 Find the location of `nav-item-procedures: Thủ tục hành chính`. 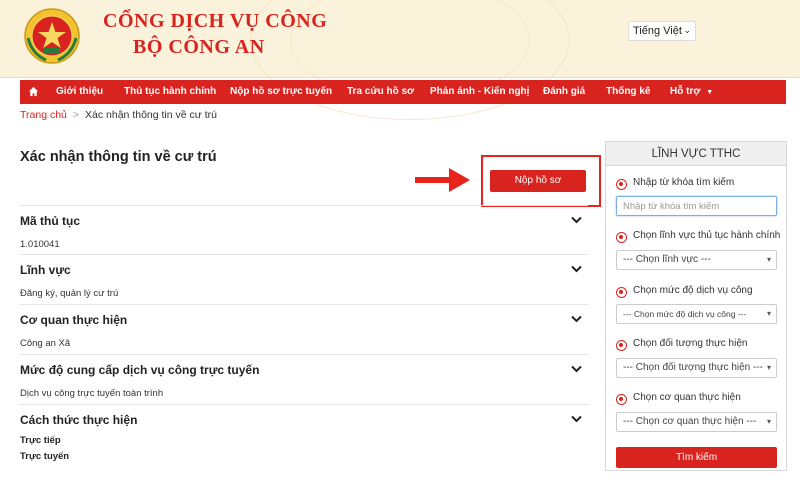

nav-item-procedures: Thủ tục hành chính is located at coordinates (170, 92).